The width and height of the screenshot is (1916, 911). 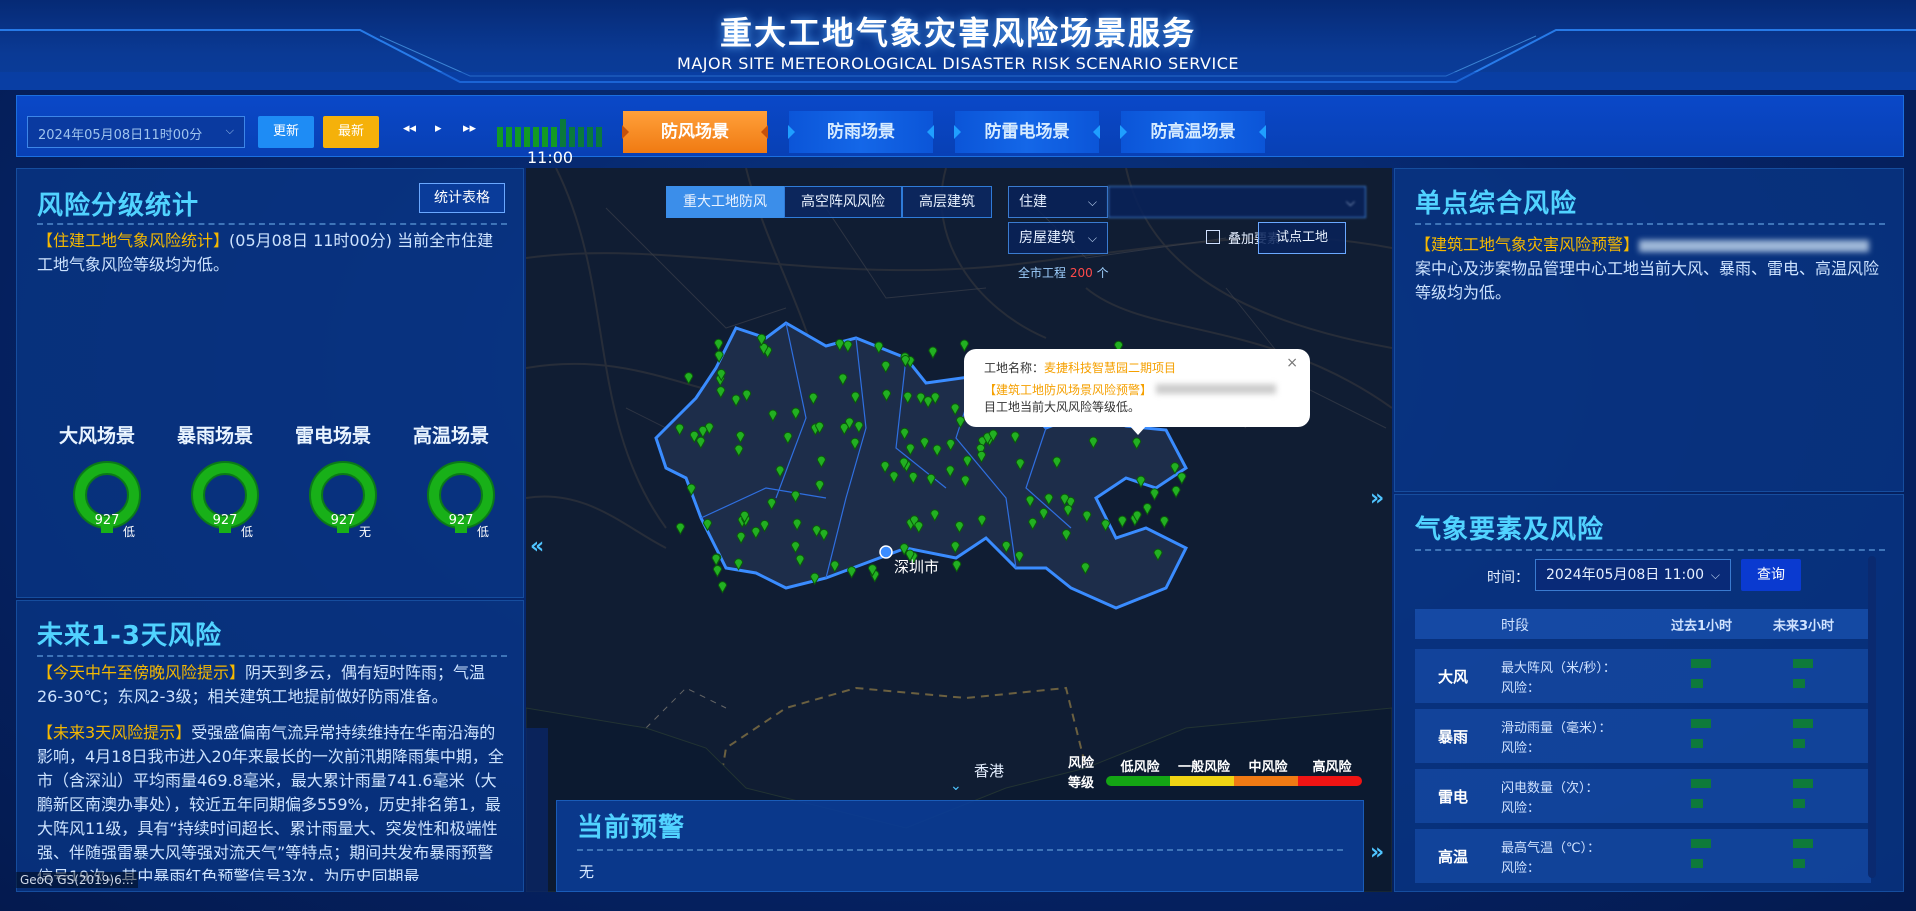 I want to click on weather-row: 暴雨 滑动雨量（毫米）： 风险：, so click(x=1643, y=736).